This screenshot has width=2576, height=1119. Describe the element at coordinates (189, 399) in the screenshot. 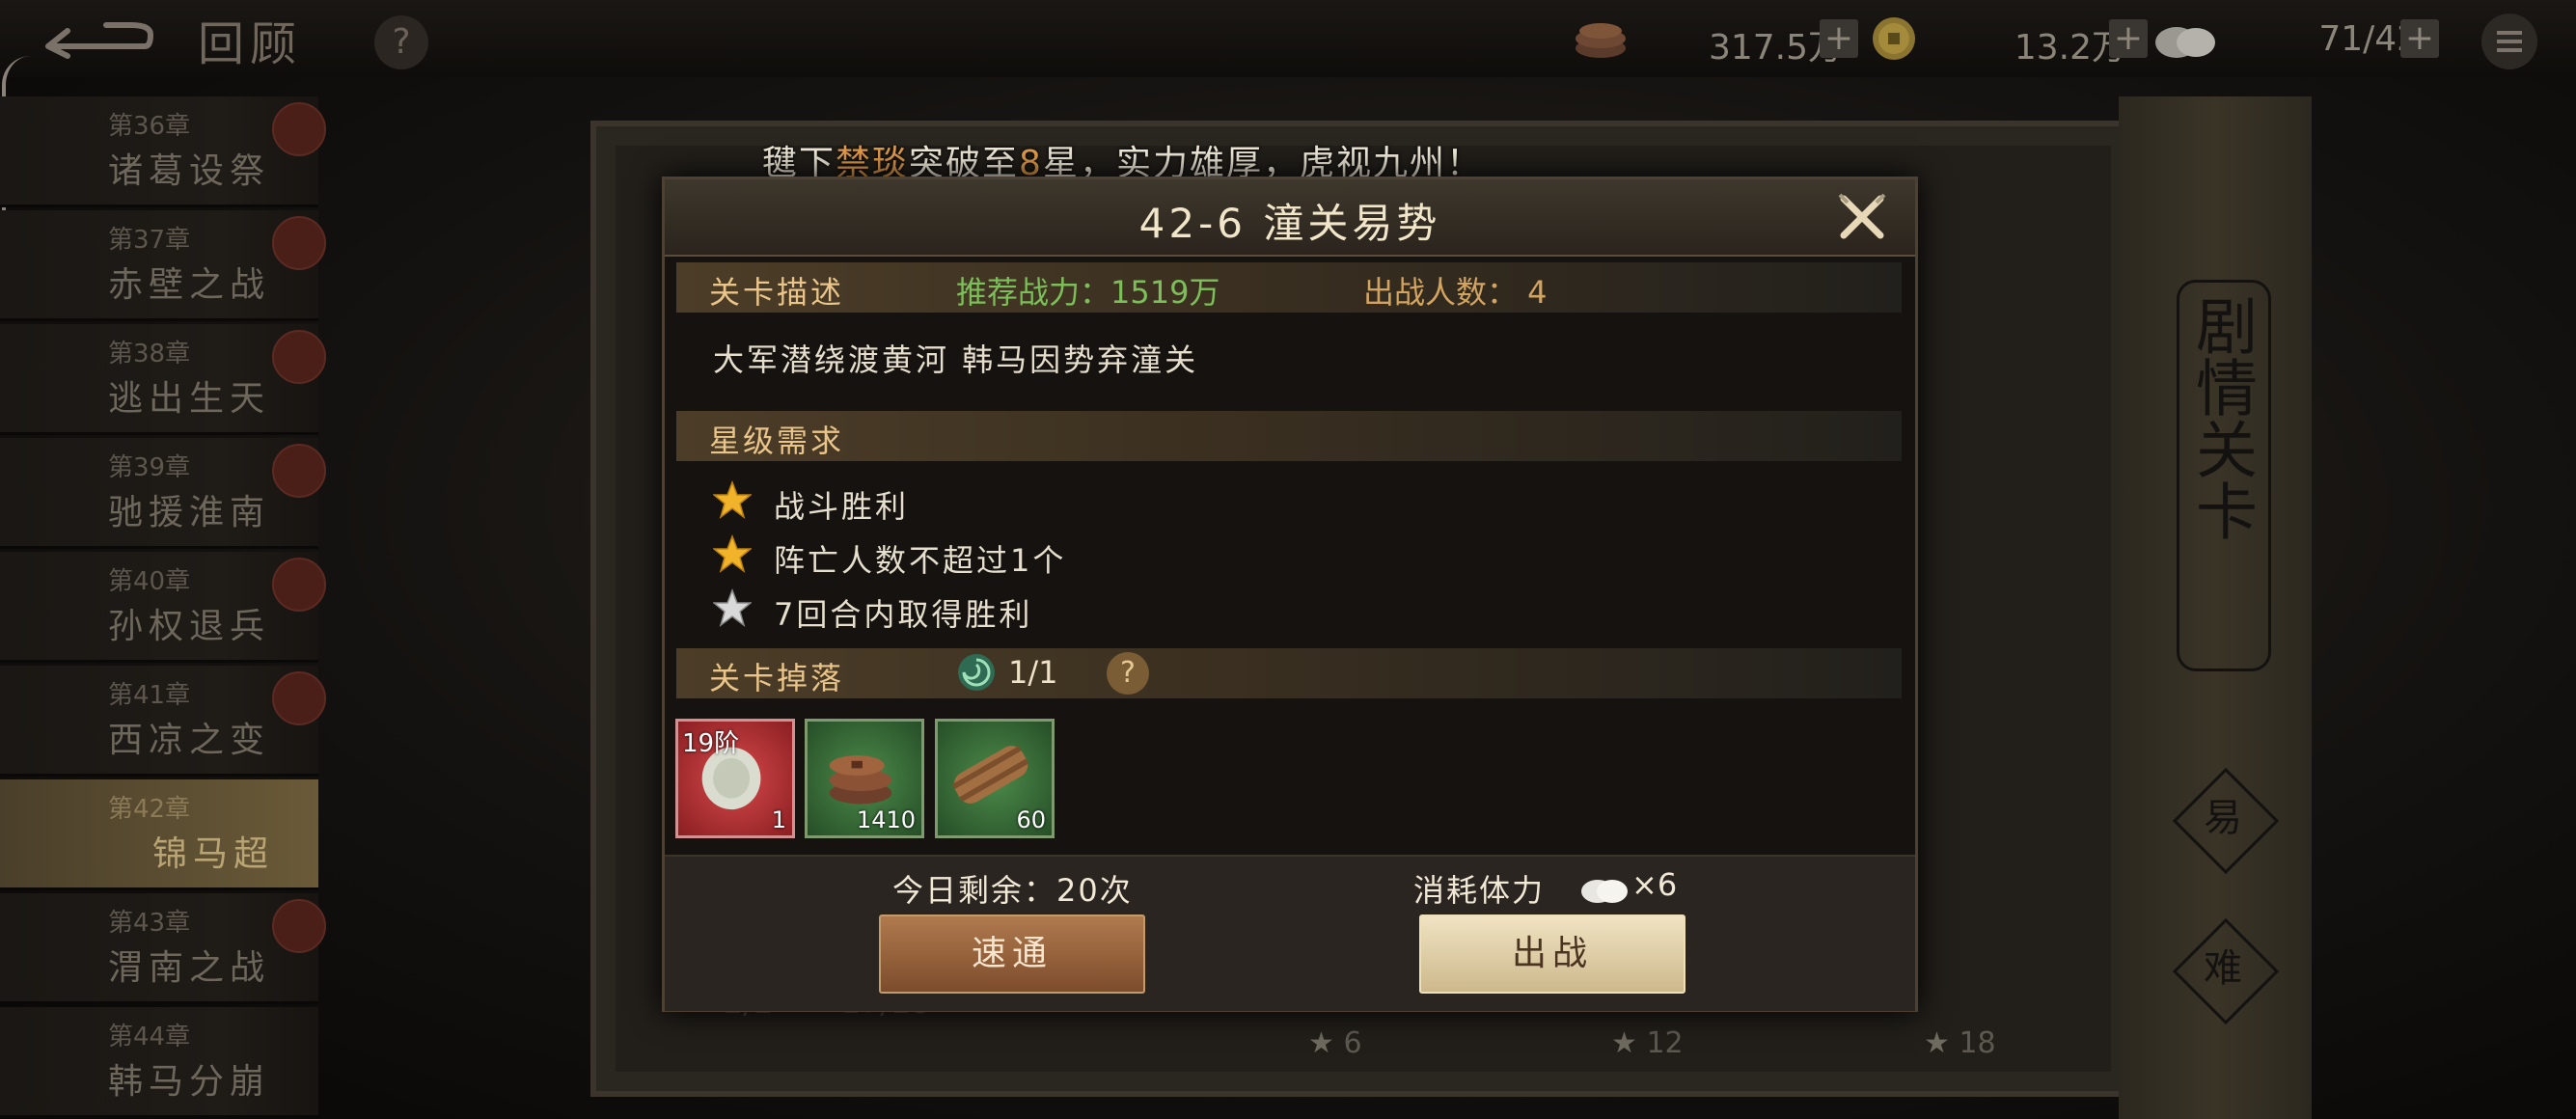

I see `chapter-name: 逃出生天` at that location.